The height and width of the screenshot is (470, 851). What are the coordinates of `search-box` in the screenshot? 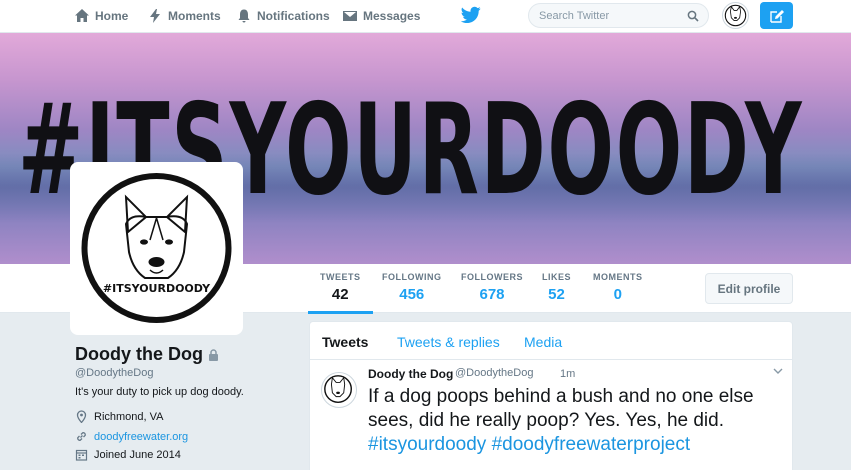 It's located at (618, 15).